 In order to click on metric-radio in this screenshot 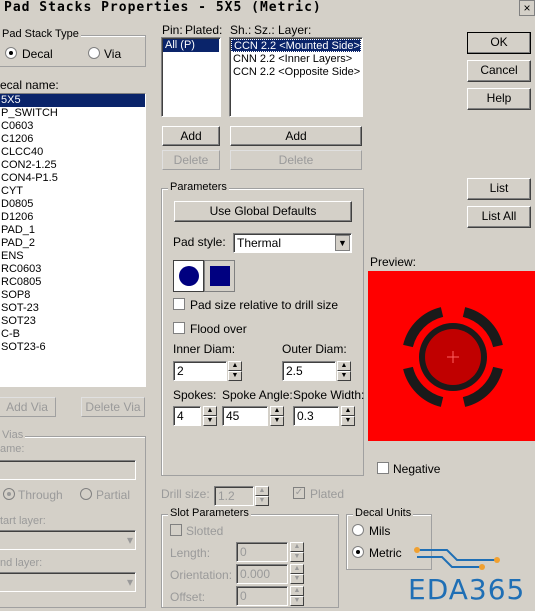, I will do `click(358, 552)`.